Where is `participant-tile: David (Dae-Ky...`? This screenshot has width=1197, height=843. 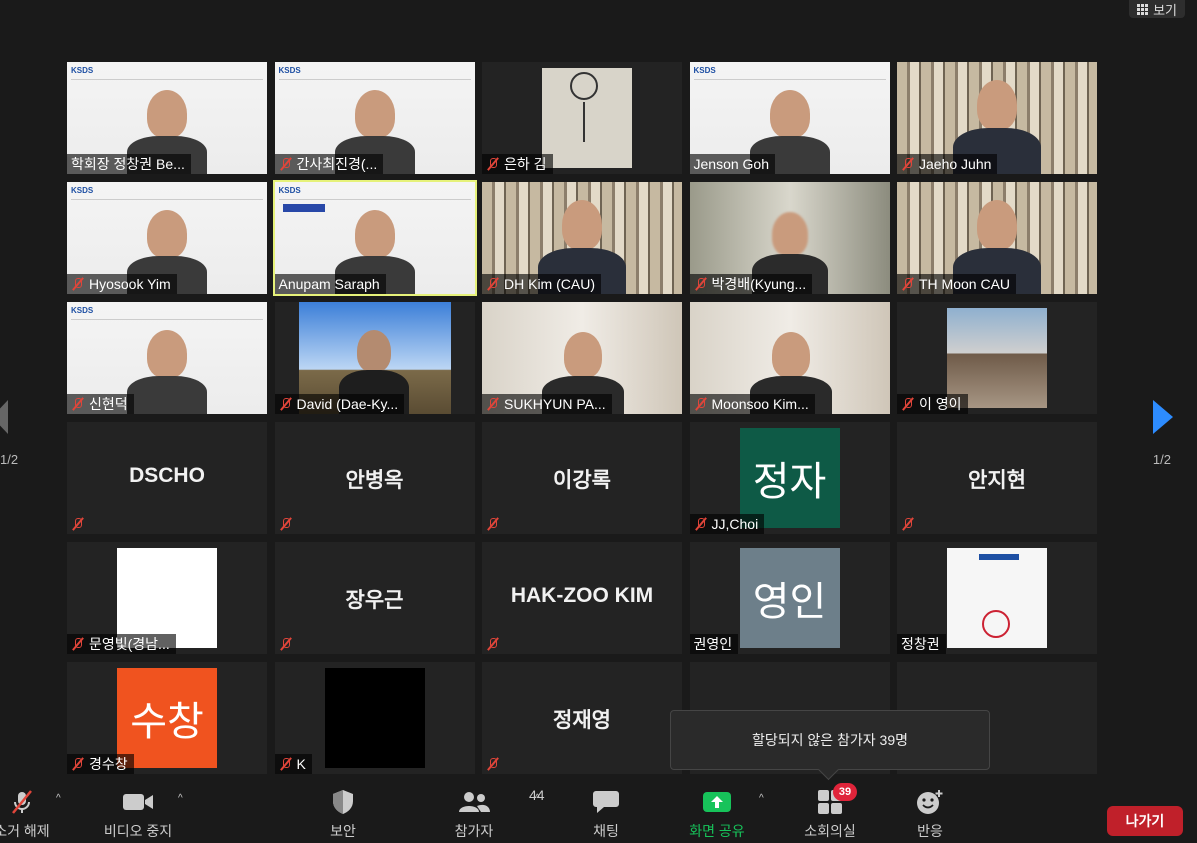 participant-tile: David (Dae-Ky... is located at coordinates (374, 358).